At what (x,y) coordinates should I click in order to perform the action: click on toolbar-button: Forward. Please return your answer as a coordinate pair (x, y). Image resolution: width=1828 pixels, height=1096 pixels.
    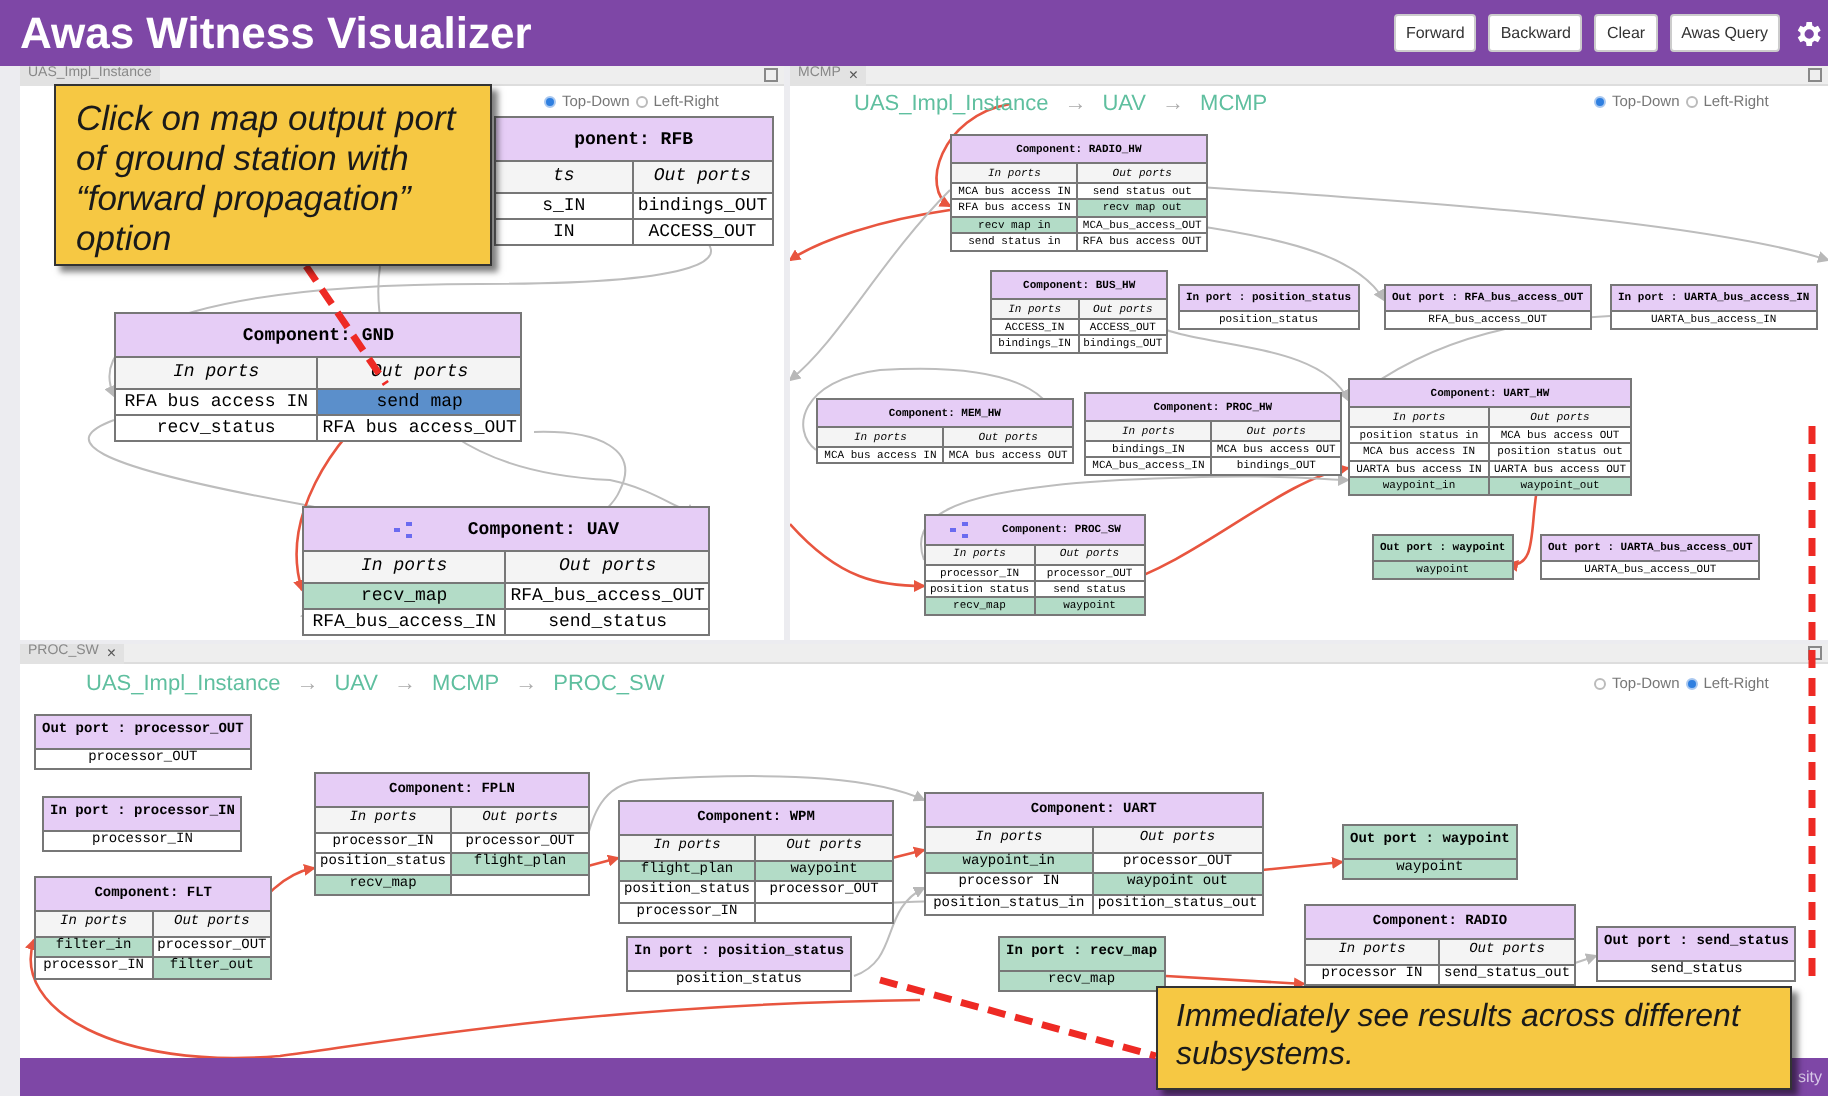
    Looking at the image, I should click on (1435, 33).